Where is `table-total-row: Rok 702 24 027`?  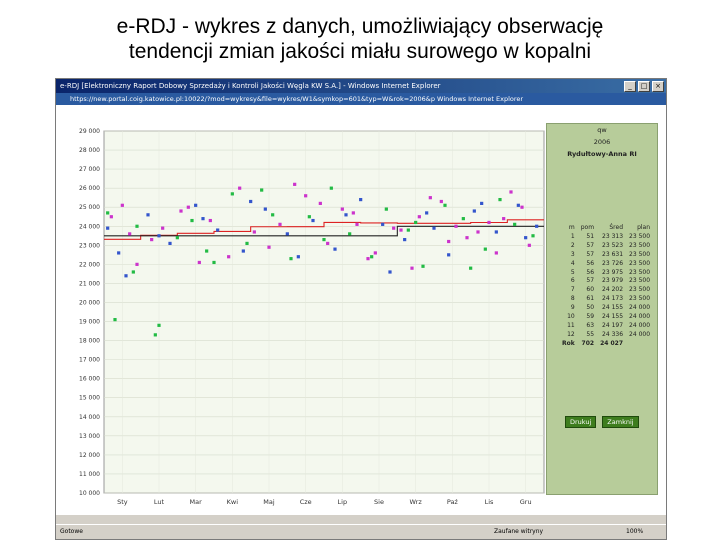
table-total-row: Rok 702 24 027 is located at coordinates (606, 344).